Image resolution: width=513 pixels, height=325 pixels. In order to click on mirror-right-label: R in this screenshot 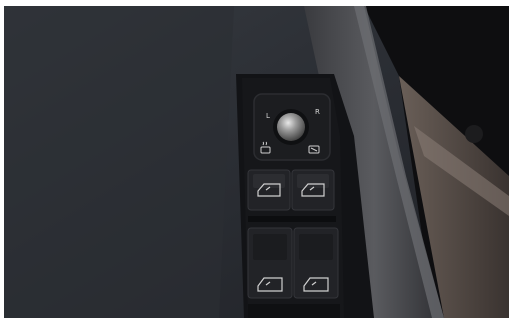, I will do `click(317, 112)`.